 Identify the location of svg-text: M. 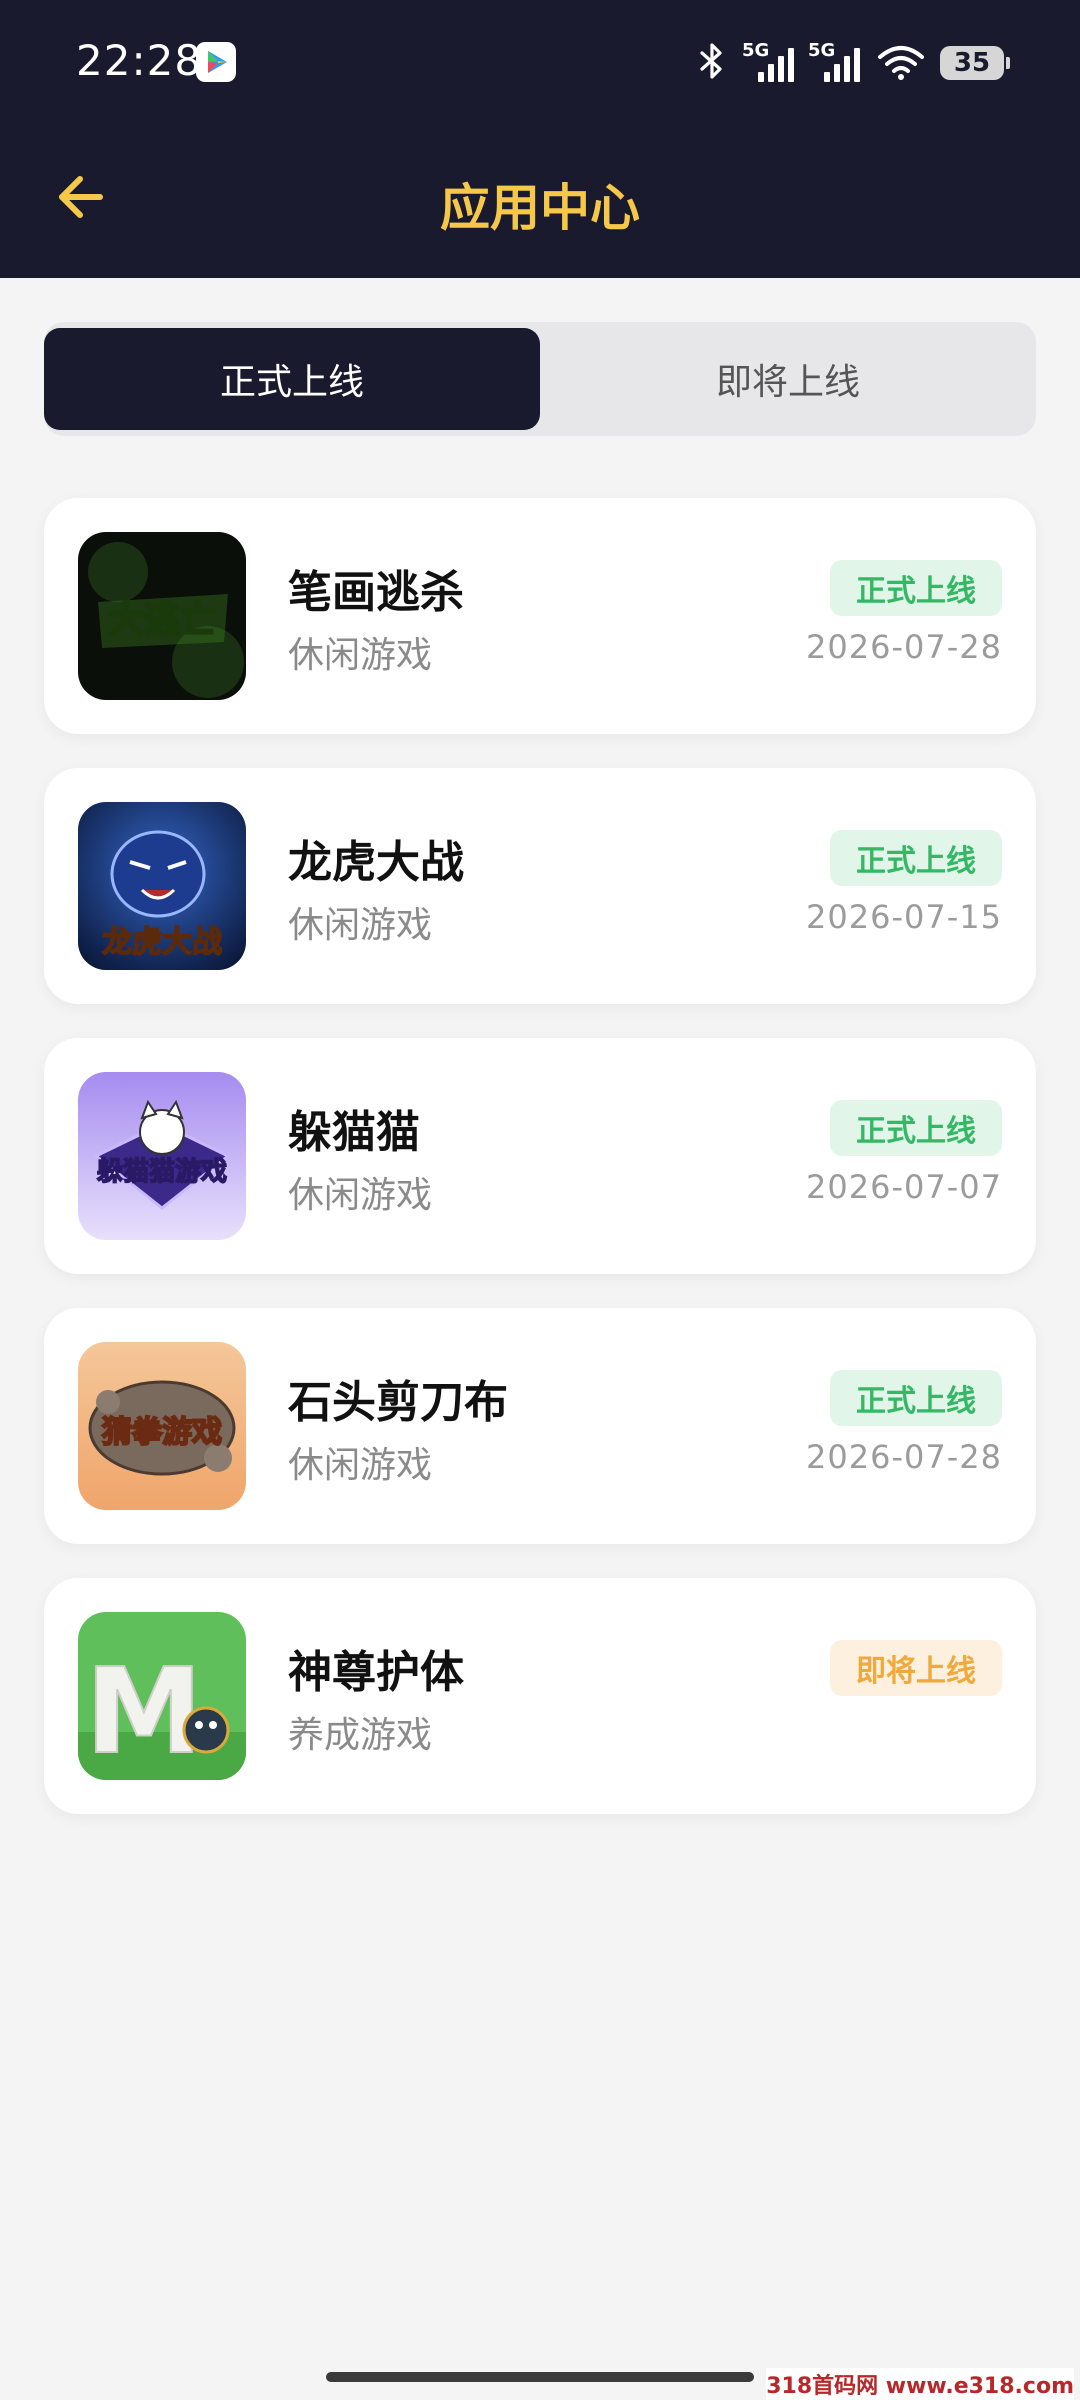
(143, 1711).